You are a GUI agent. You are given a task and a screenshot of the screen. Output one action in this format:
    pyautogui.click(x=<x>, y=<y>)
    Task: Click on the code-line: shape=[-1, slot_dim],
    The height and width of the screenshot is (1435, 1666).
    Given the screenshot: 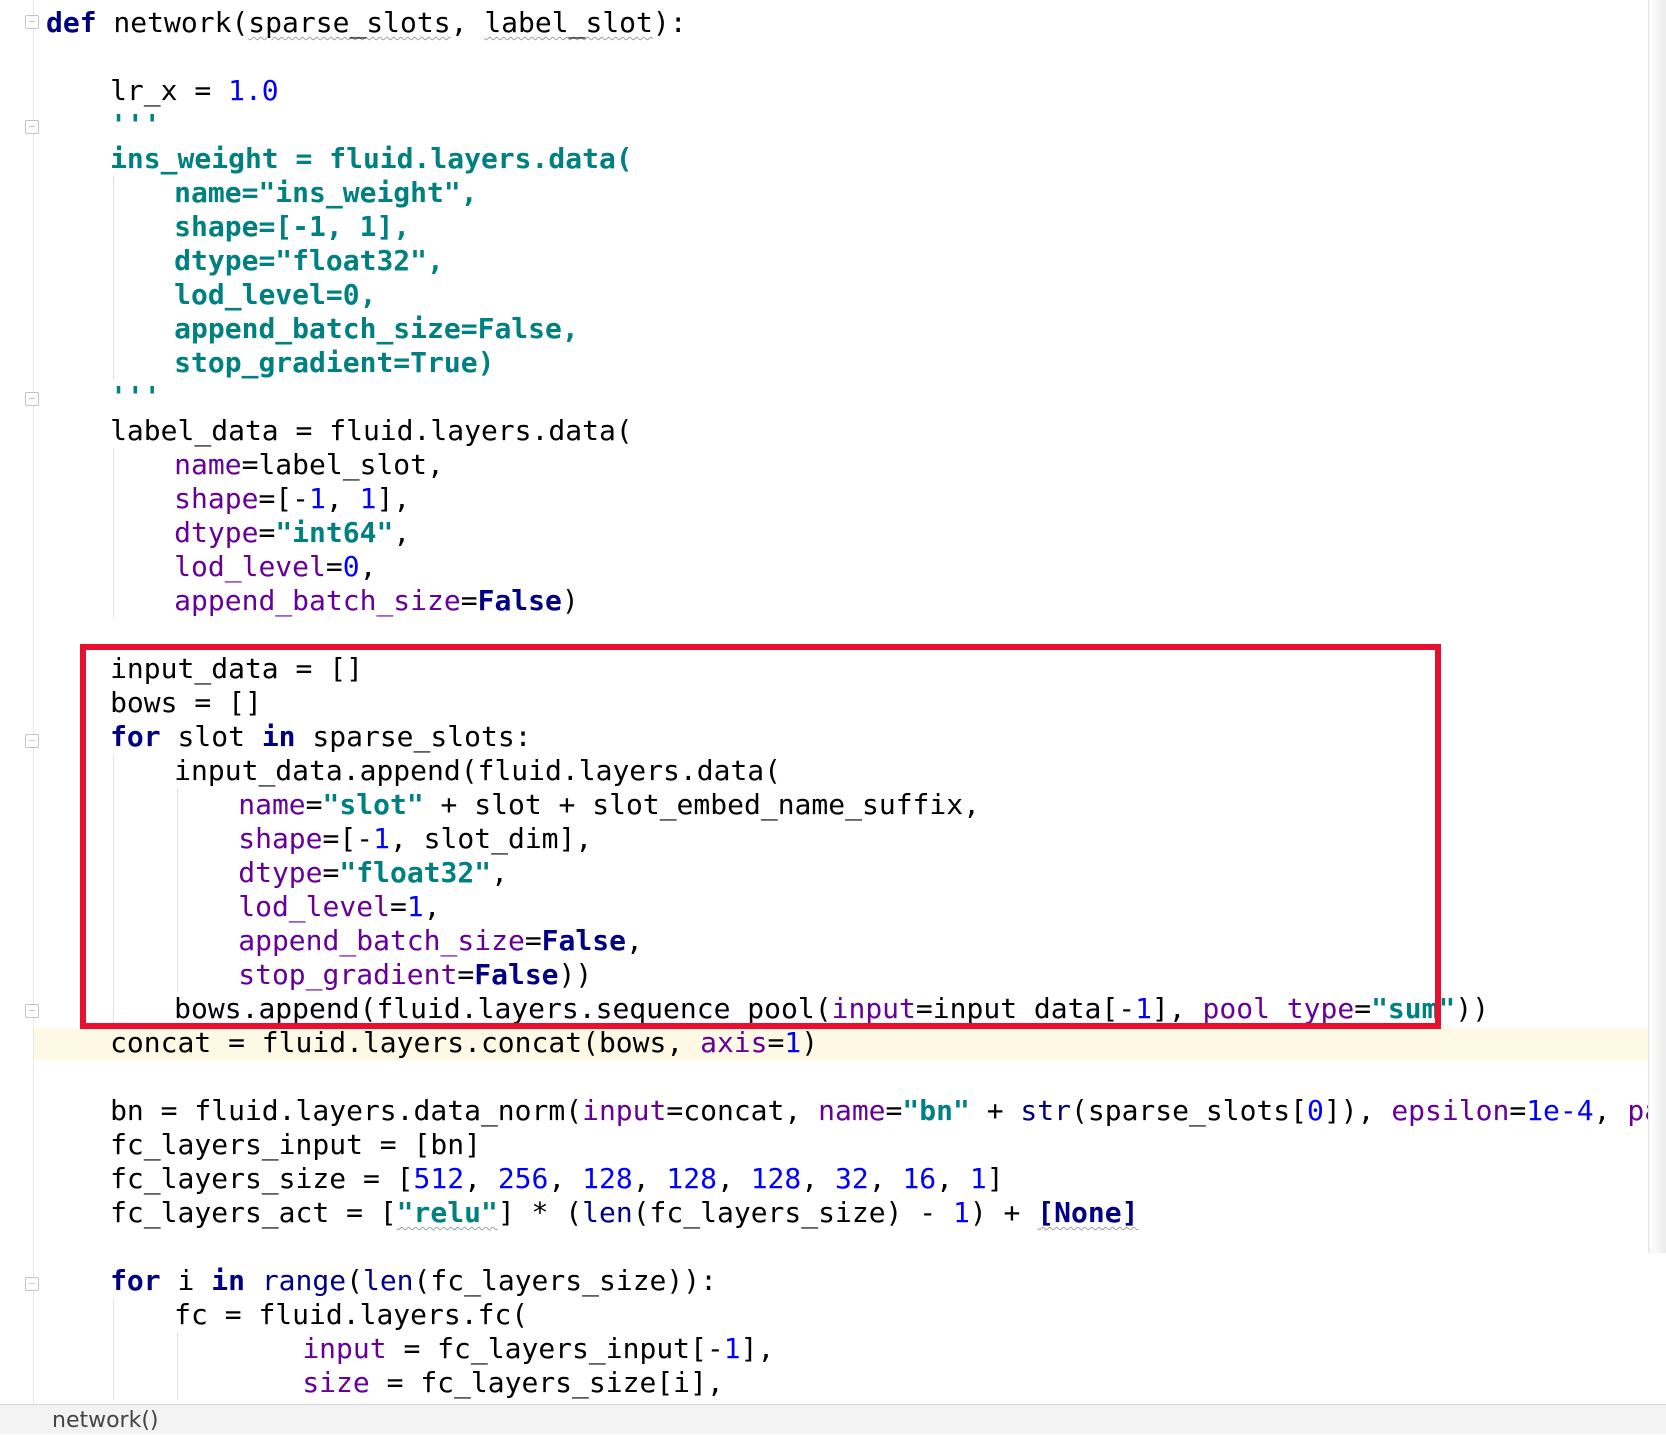 What is the action you would take?
    pyautogui.click(x=415, y=839)
    